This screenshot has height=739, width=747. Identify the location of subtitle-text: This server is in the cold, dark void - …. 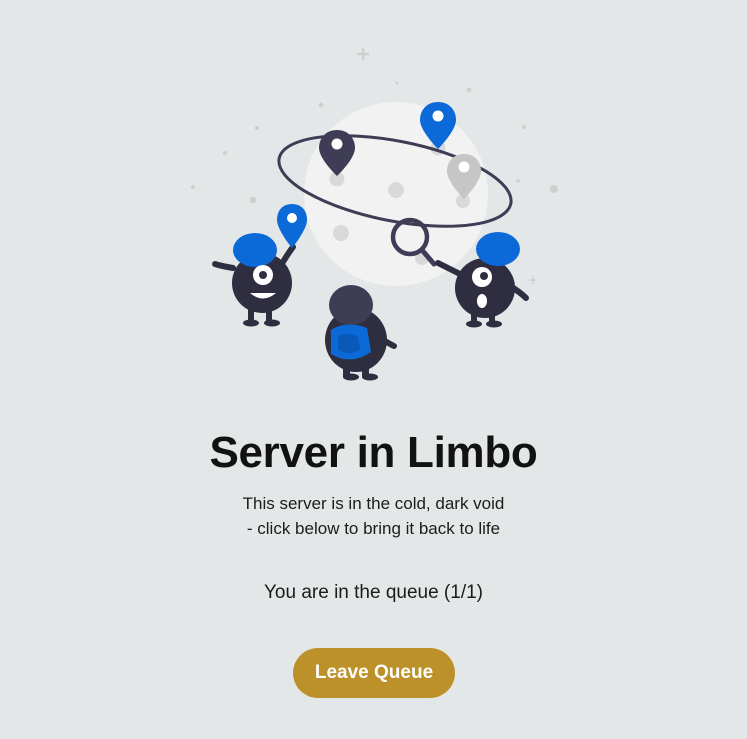
(373, 516).